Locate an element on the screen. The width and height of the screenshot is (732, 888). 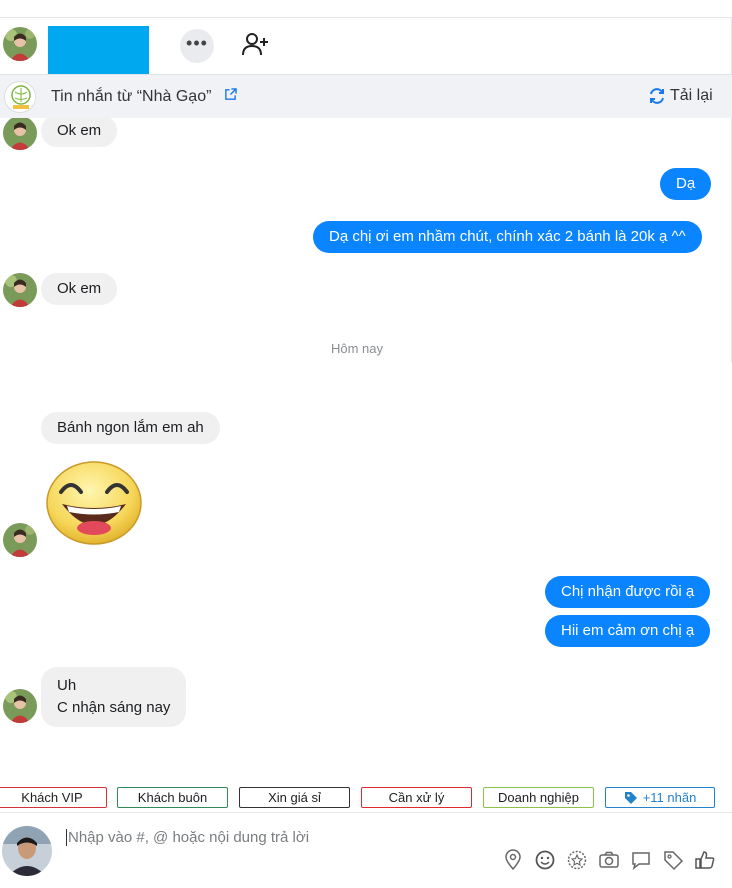
more-options-button: ••• is located at coordinates (197, 46).